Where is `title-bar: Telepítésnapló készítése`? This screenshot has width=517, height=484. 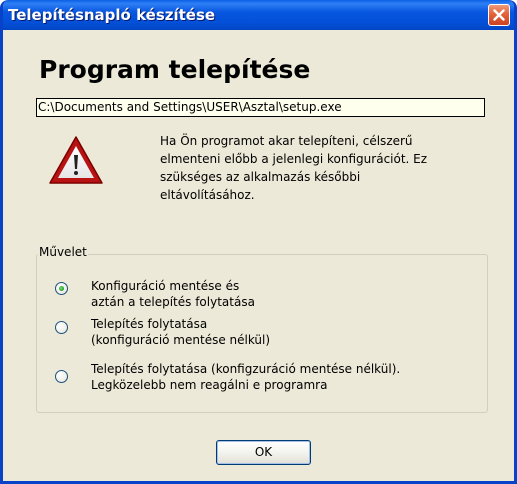 title-bar: Telepítésnapló készítése is located at coordinates (258, 15).